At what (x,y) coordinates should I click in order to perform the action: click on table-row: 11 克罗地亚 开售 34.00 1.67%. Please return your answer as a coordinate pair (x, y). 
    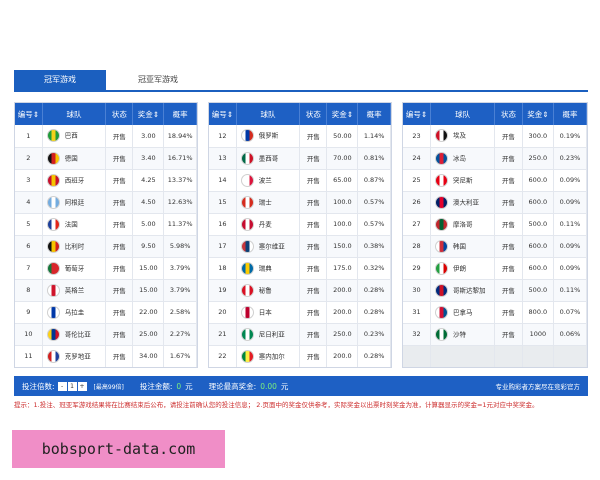
    Looking at the image, I should click on (106, 356).